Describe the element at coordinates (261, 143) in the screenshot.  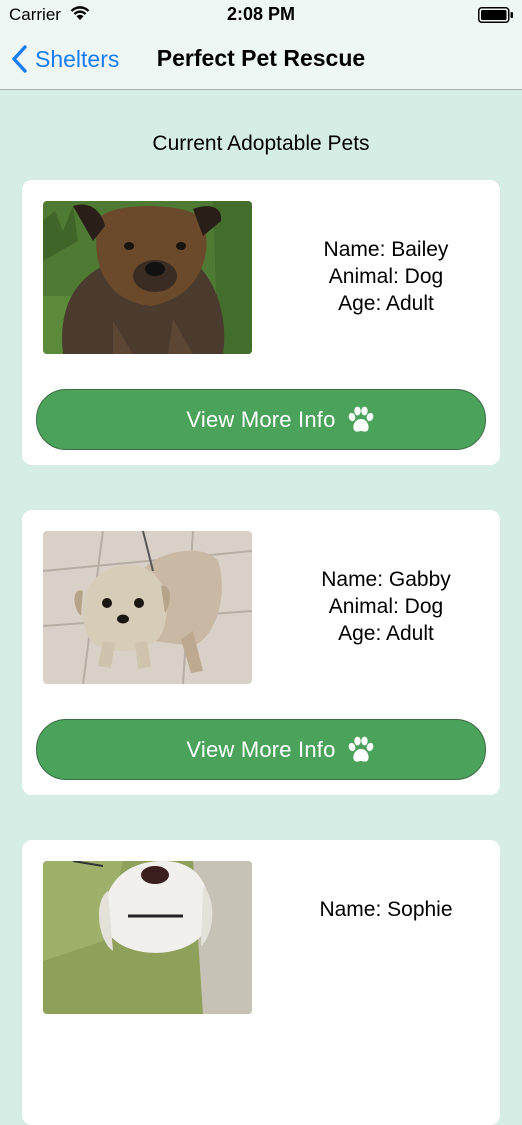
I see `section-title: Current Adoptable Pets` at that location.